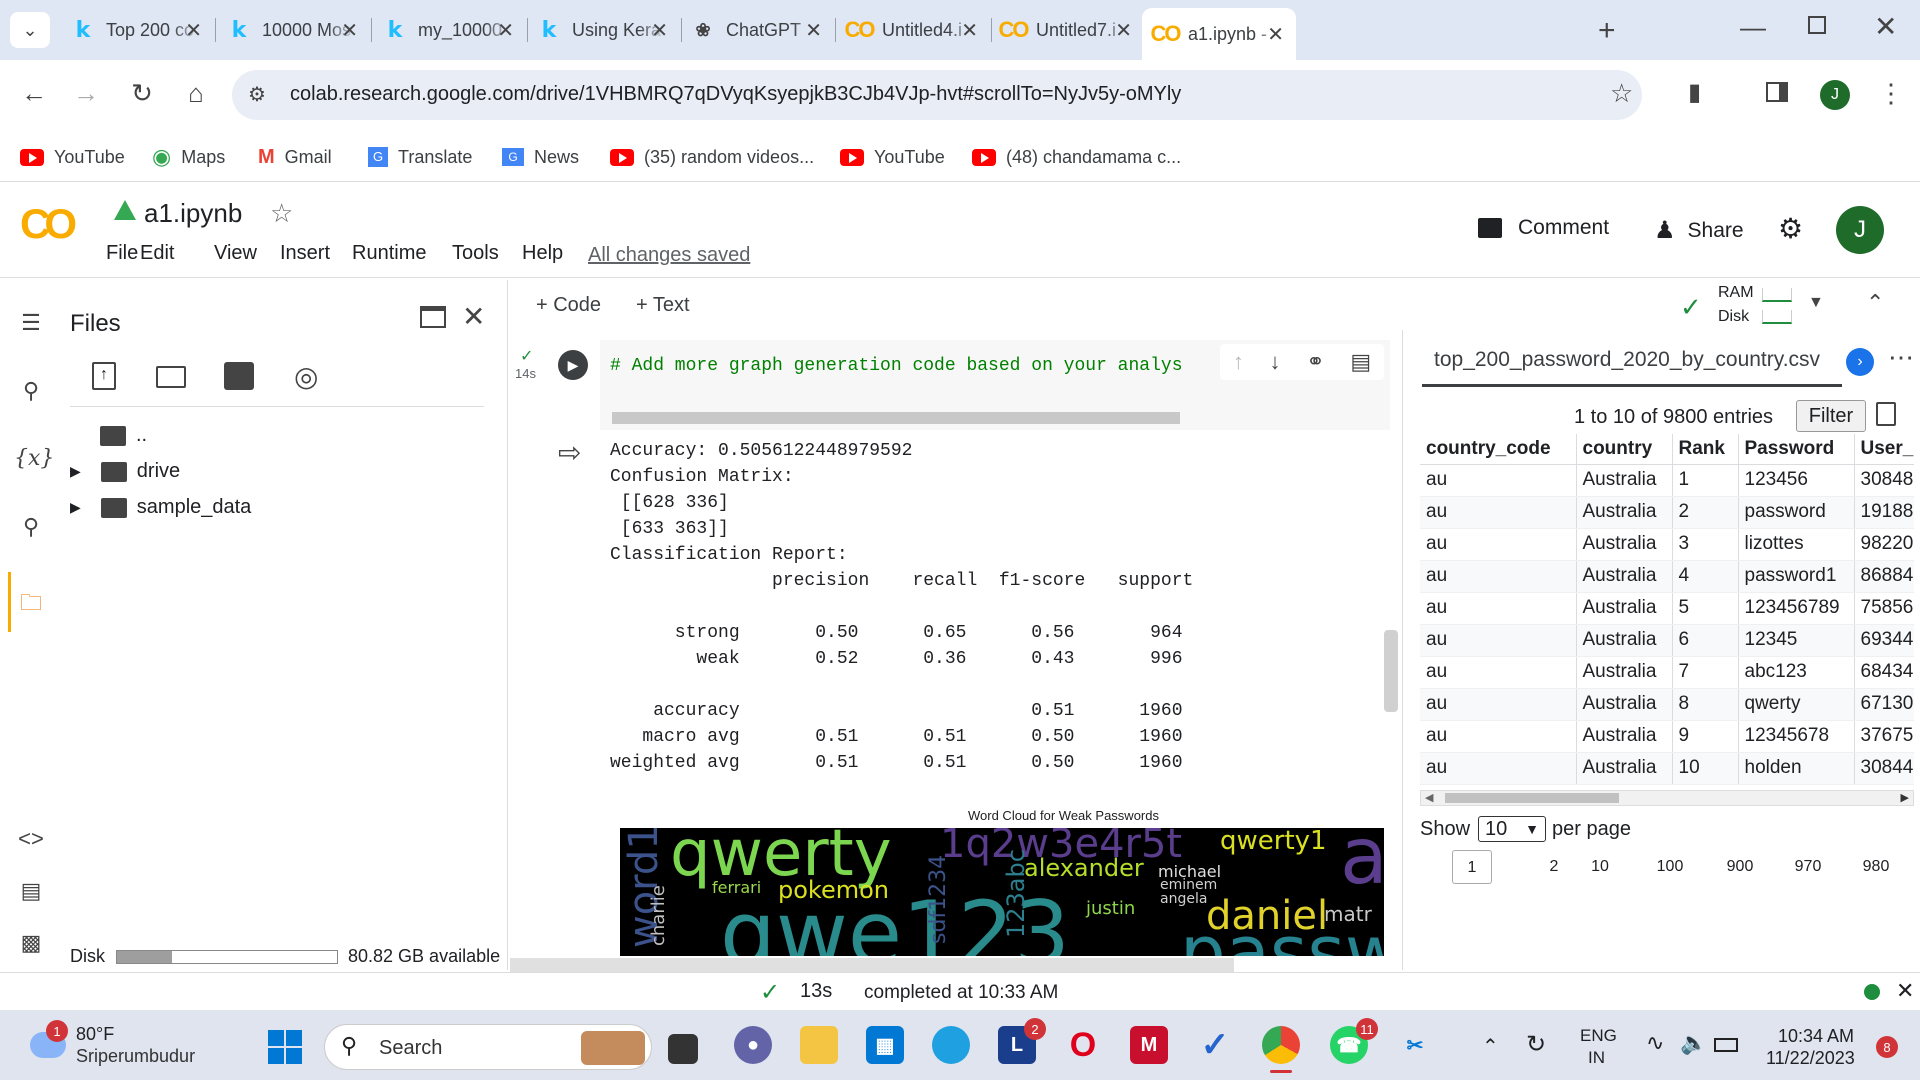  I want to click on notebook-horizontal-scrollbar, so click(872, 965).